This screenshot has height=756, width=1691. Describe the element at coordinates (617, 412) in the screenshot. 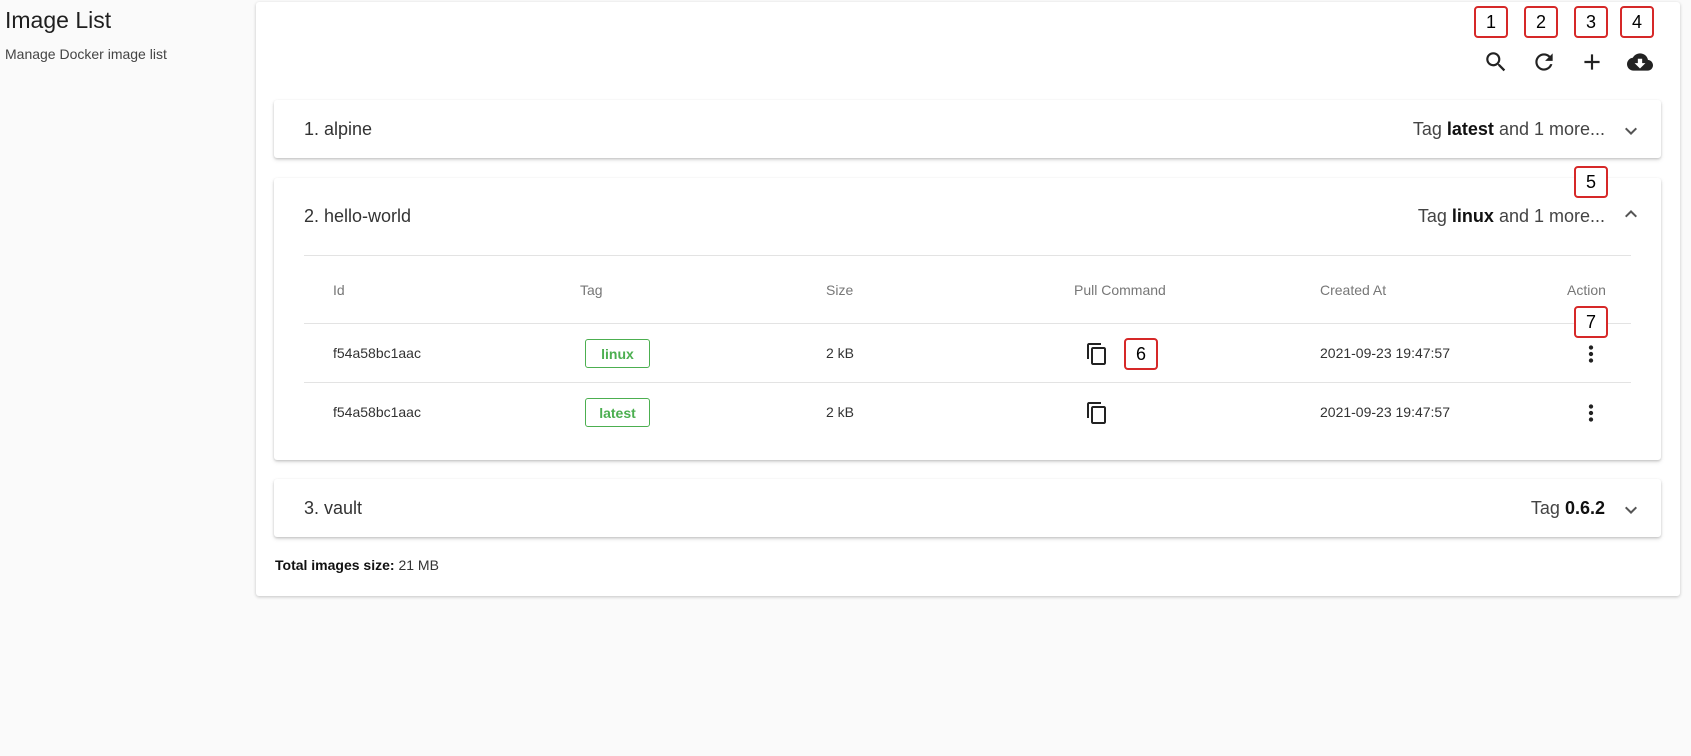

I see `tag-chip: latest` at that location.